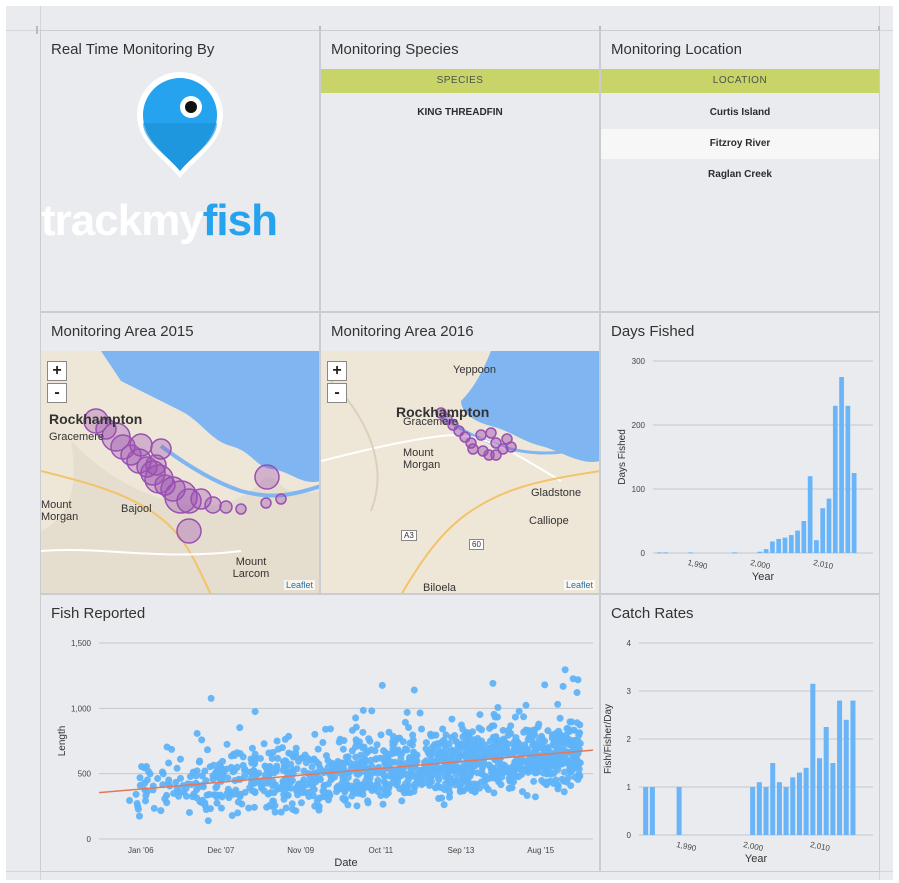 This screenshot has height=883, width=899. What do you see at coordinates (653, 331) in the screenshot?
I see `panel-title: Days Fished` at bounding box center [653, 331].